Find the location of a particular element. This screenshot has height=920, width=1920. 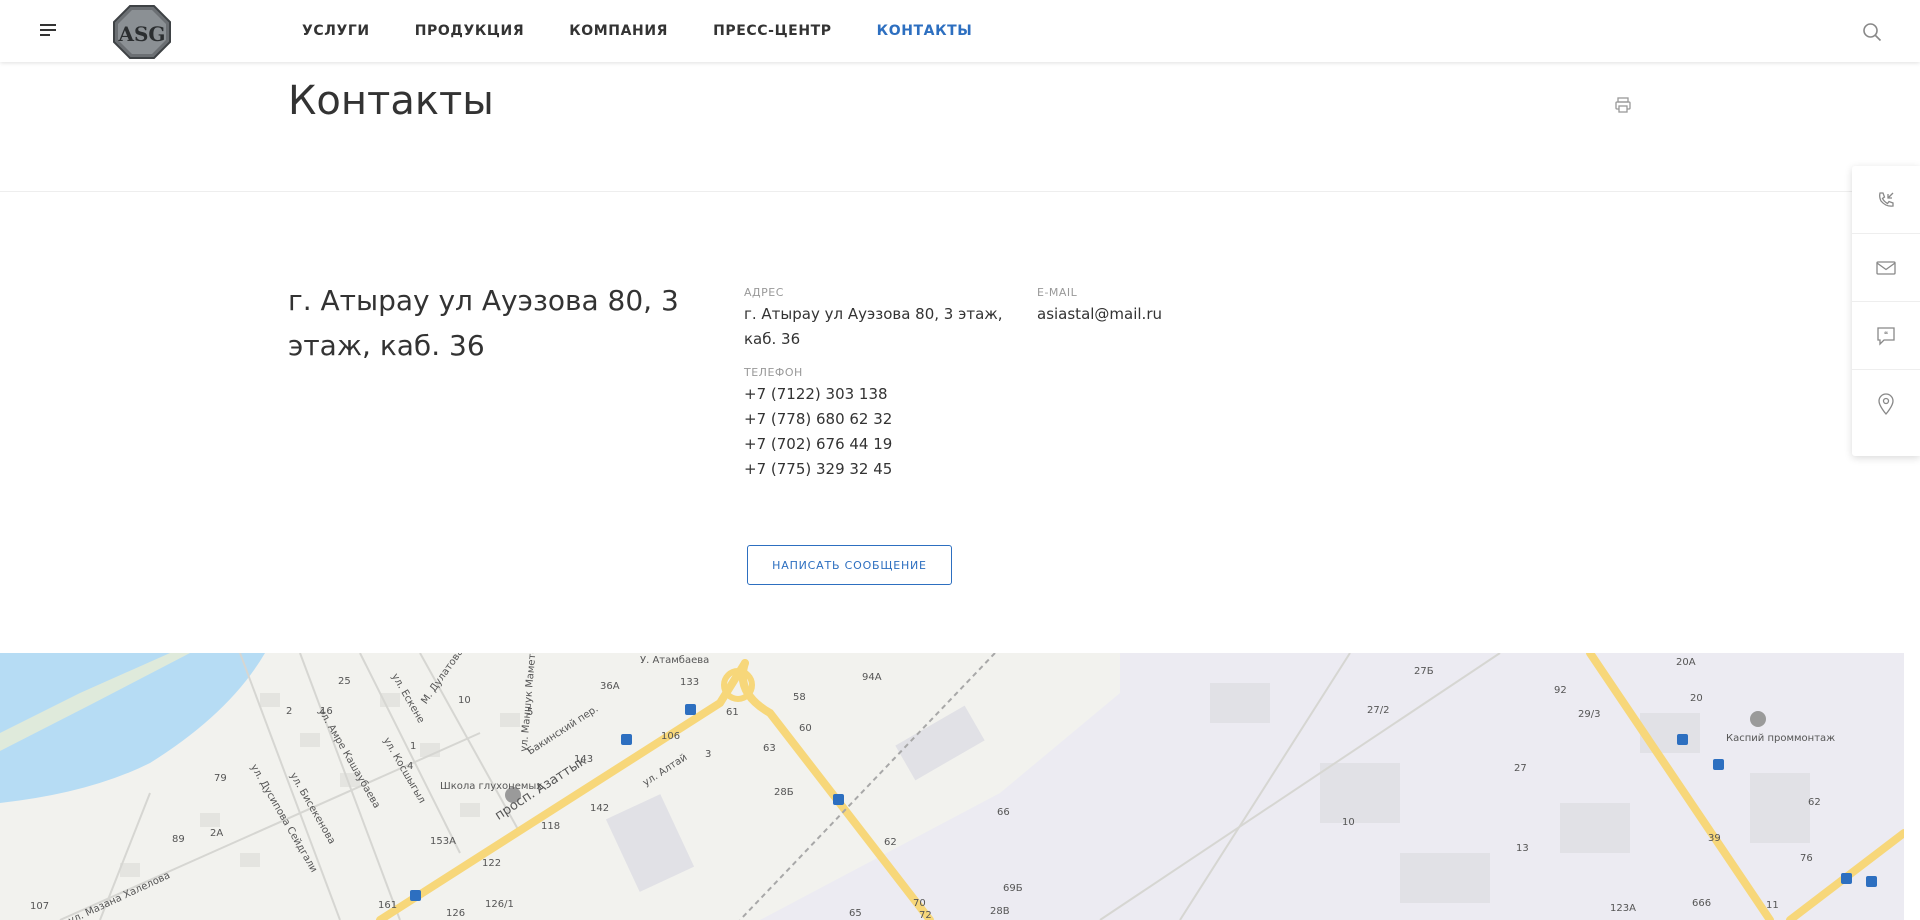

map-label: 1 is located at coordinates (413, 746).